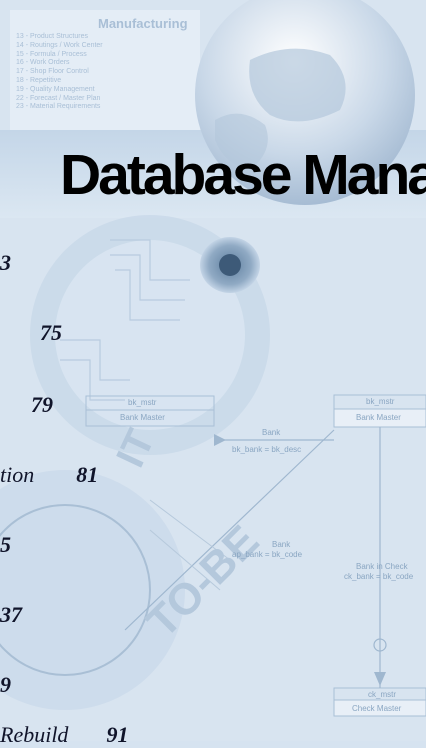 The width and height of the screenshot is (426, 748). Describe the element at coordinates (49, 475) in the screenshot. I see `toc-entry: tion 81` at that location.